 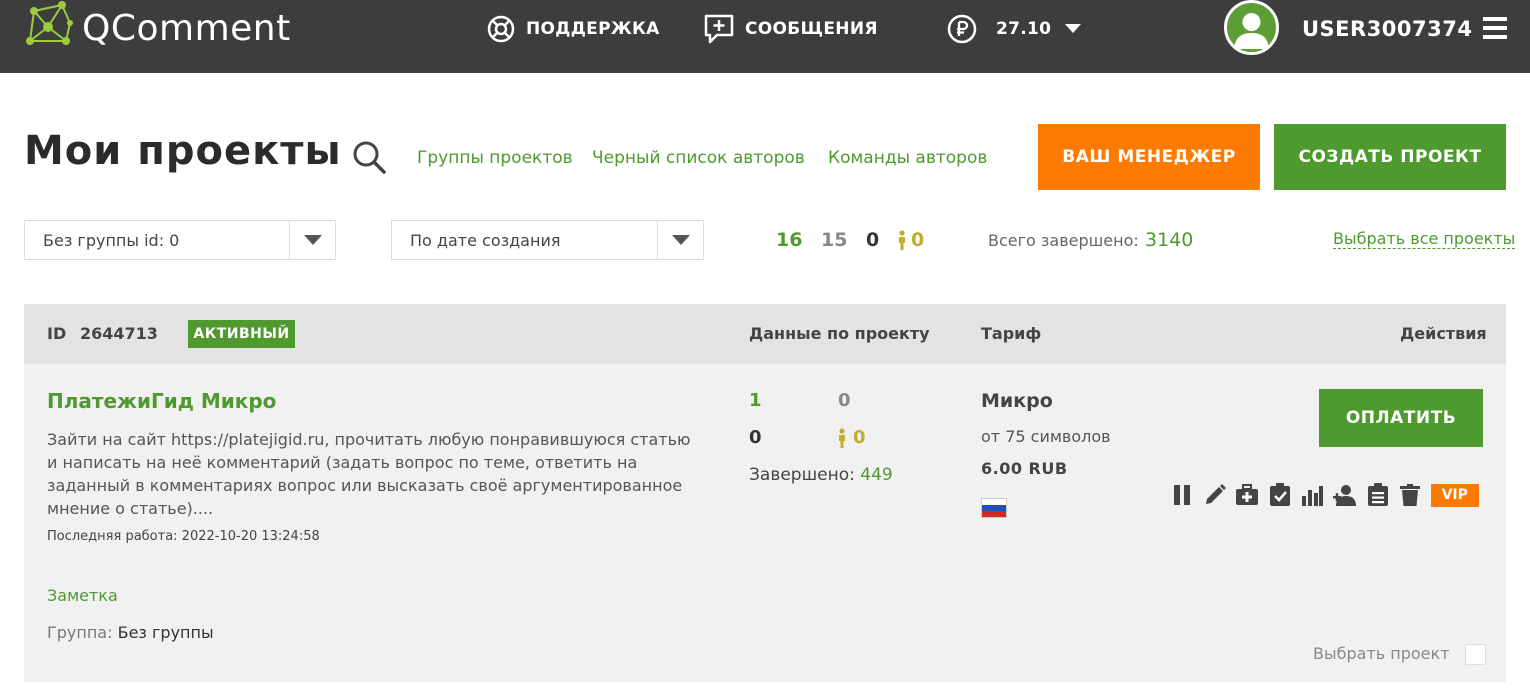 What do you see at coordinates (1387, 29) in the screenshot?
I see `username: USER3007374` at bounding box center [1387, 29].